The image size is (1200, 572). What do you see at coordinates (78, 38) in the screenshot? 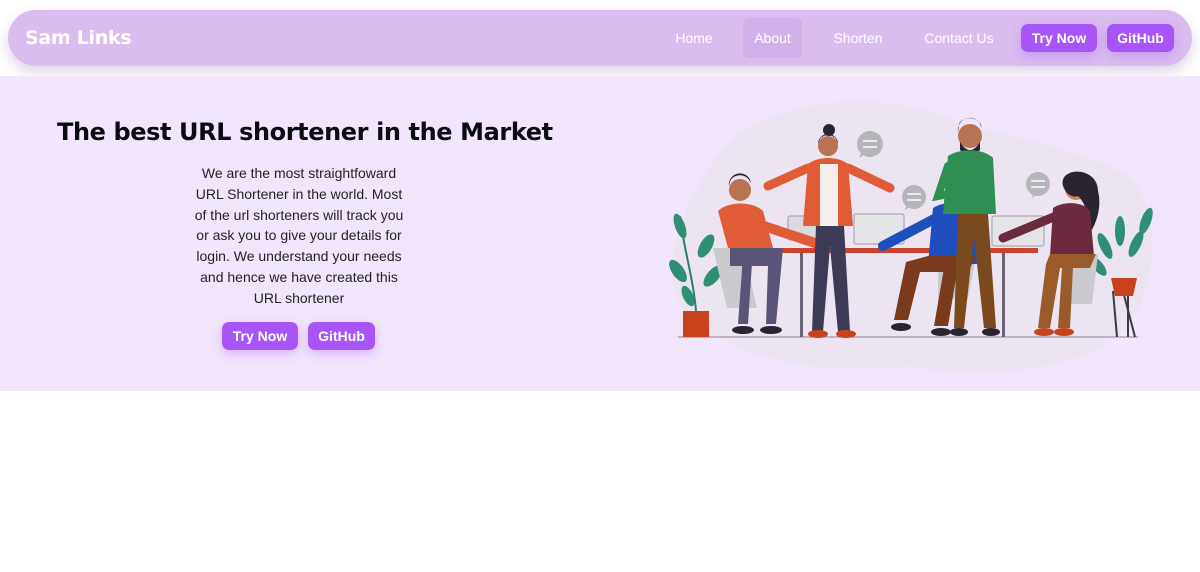
I see `brand-logo: Sam Links` at bounding box center [78, 38].